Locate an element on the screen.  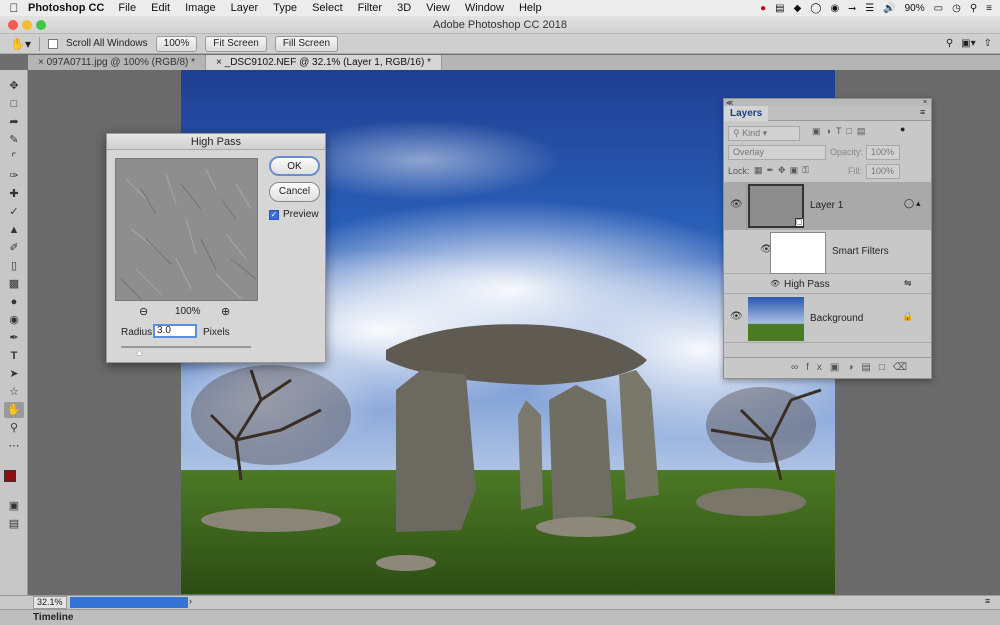
shape-tool-icon: ☆ is located at coordinates (14, 392).